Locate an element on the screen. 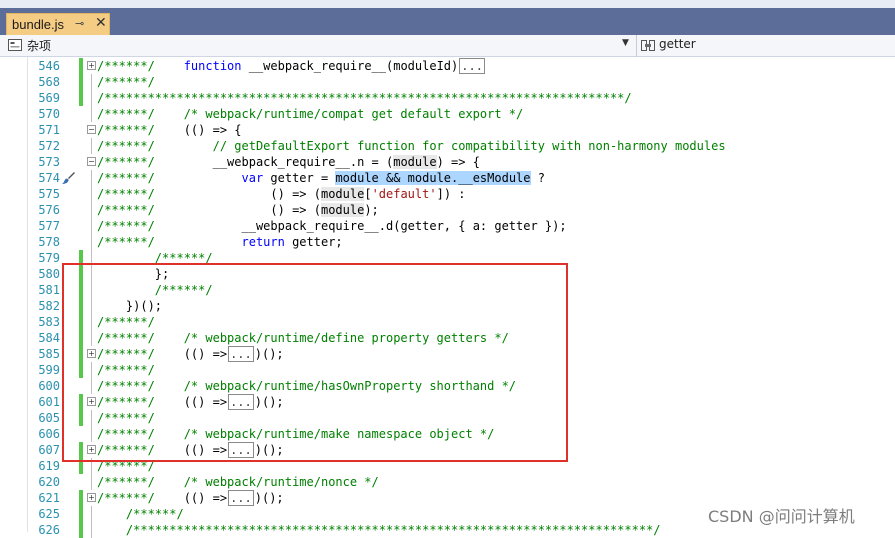 Image resolution: width=895 pixels, height=538 pixels. code-line: 578 /******/ return getter; is located at coordinates (447, 242).